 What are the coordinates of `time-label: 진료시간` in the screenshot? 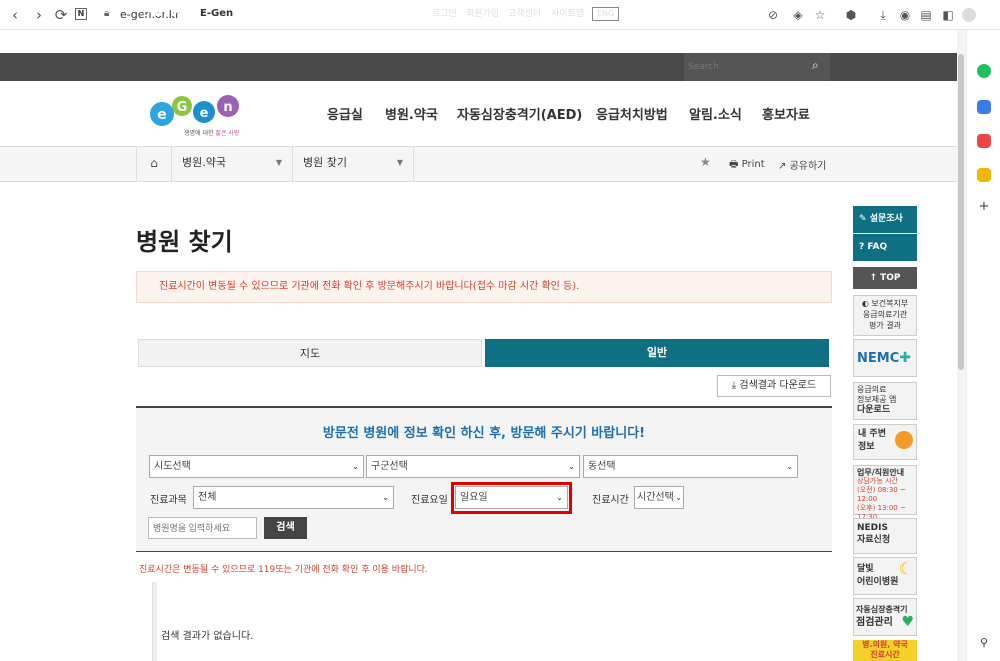 It's located at (610, 500).